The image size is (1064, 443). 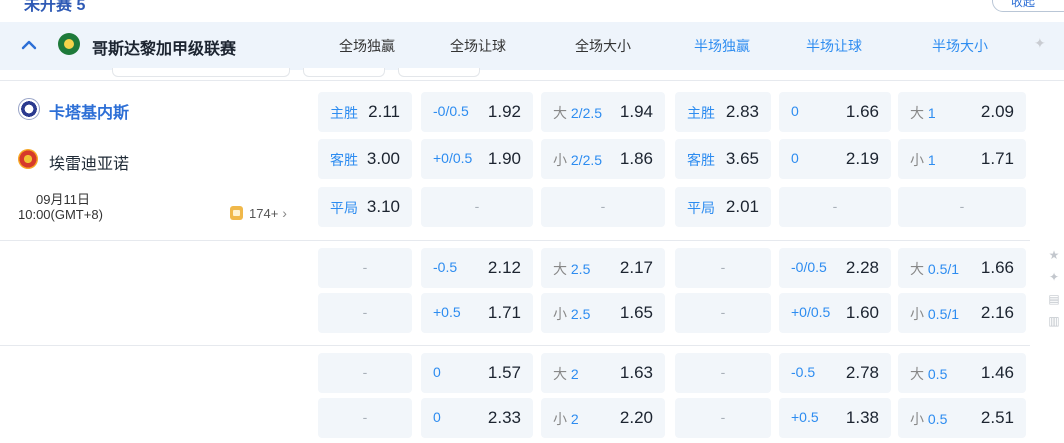 What do you see at coordinates (603, 112) in the screenshot?
I see `odds-cell: 大 2/2.5 1.94` at bounding box center [603, 112].